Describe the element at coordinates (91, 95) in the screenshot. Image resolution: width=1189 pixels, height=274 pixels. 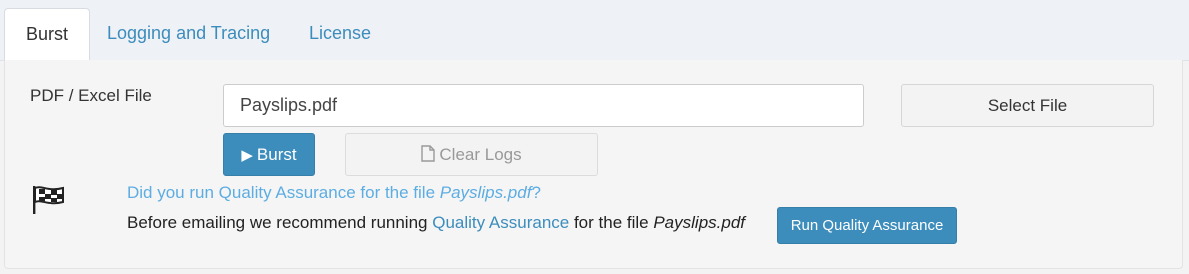
I see `file-label: PDF / Excel File` at that location.